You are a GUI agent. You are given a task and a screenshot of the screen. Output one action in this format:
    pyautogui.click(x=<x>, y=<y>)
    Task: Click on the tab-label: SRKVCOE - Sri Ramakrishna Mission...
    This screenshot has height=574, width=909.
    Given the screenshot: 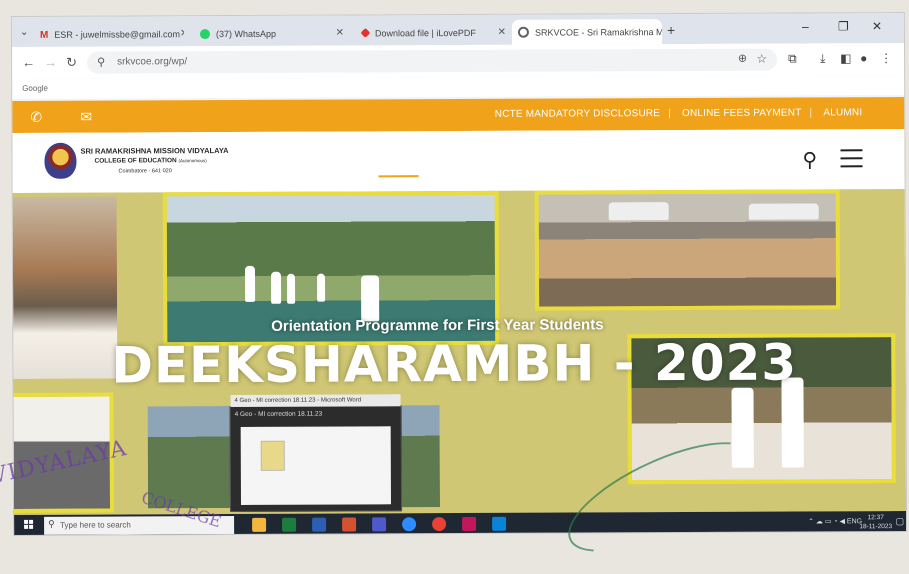 What is the action you would take?
    pyautogui.click(x=598, y=32)
    